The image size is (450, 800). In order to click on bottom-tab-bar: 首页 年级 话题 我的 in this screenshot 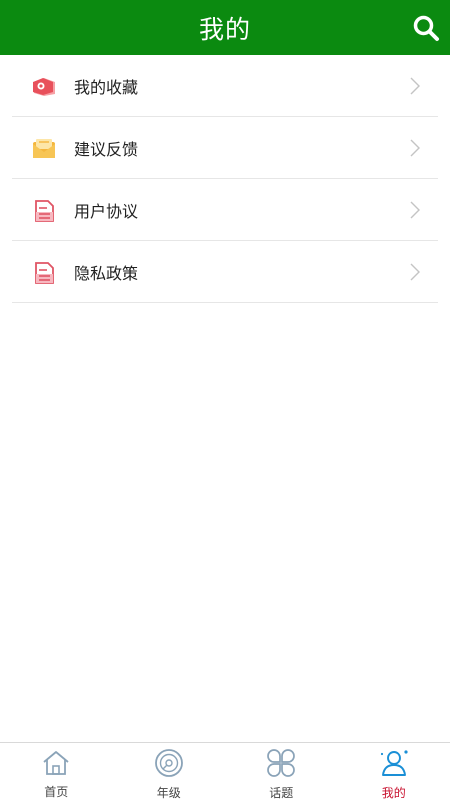, I will do `click(225, 771)`.